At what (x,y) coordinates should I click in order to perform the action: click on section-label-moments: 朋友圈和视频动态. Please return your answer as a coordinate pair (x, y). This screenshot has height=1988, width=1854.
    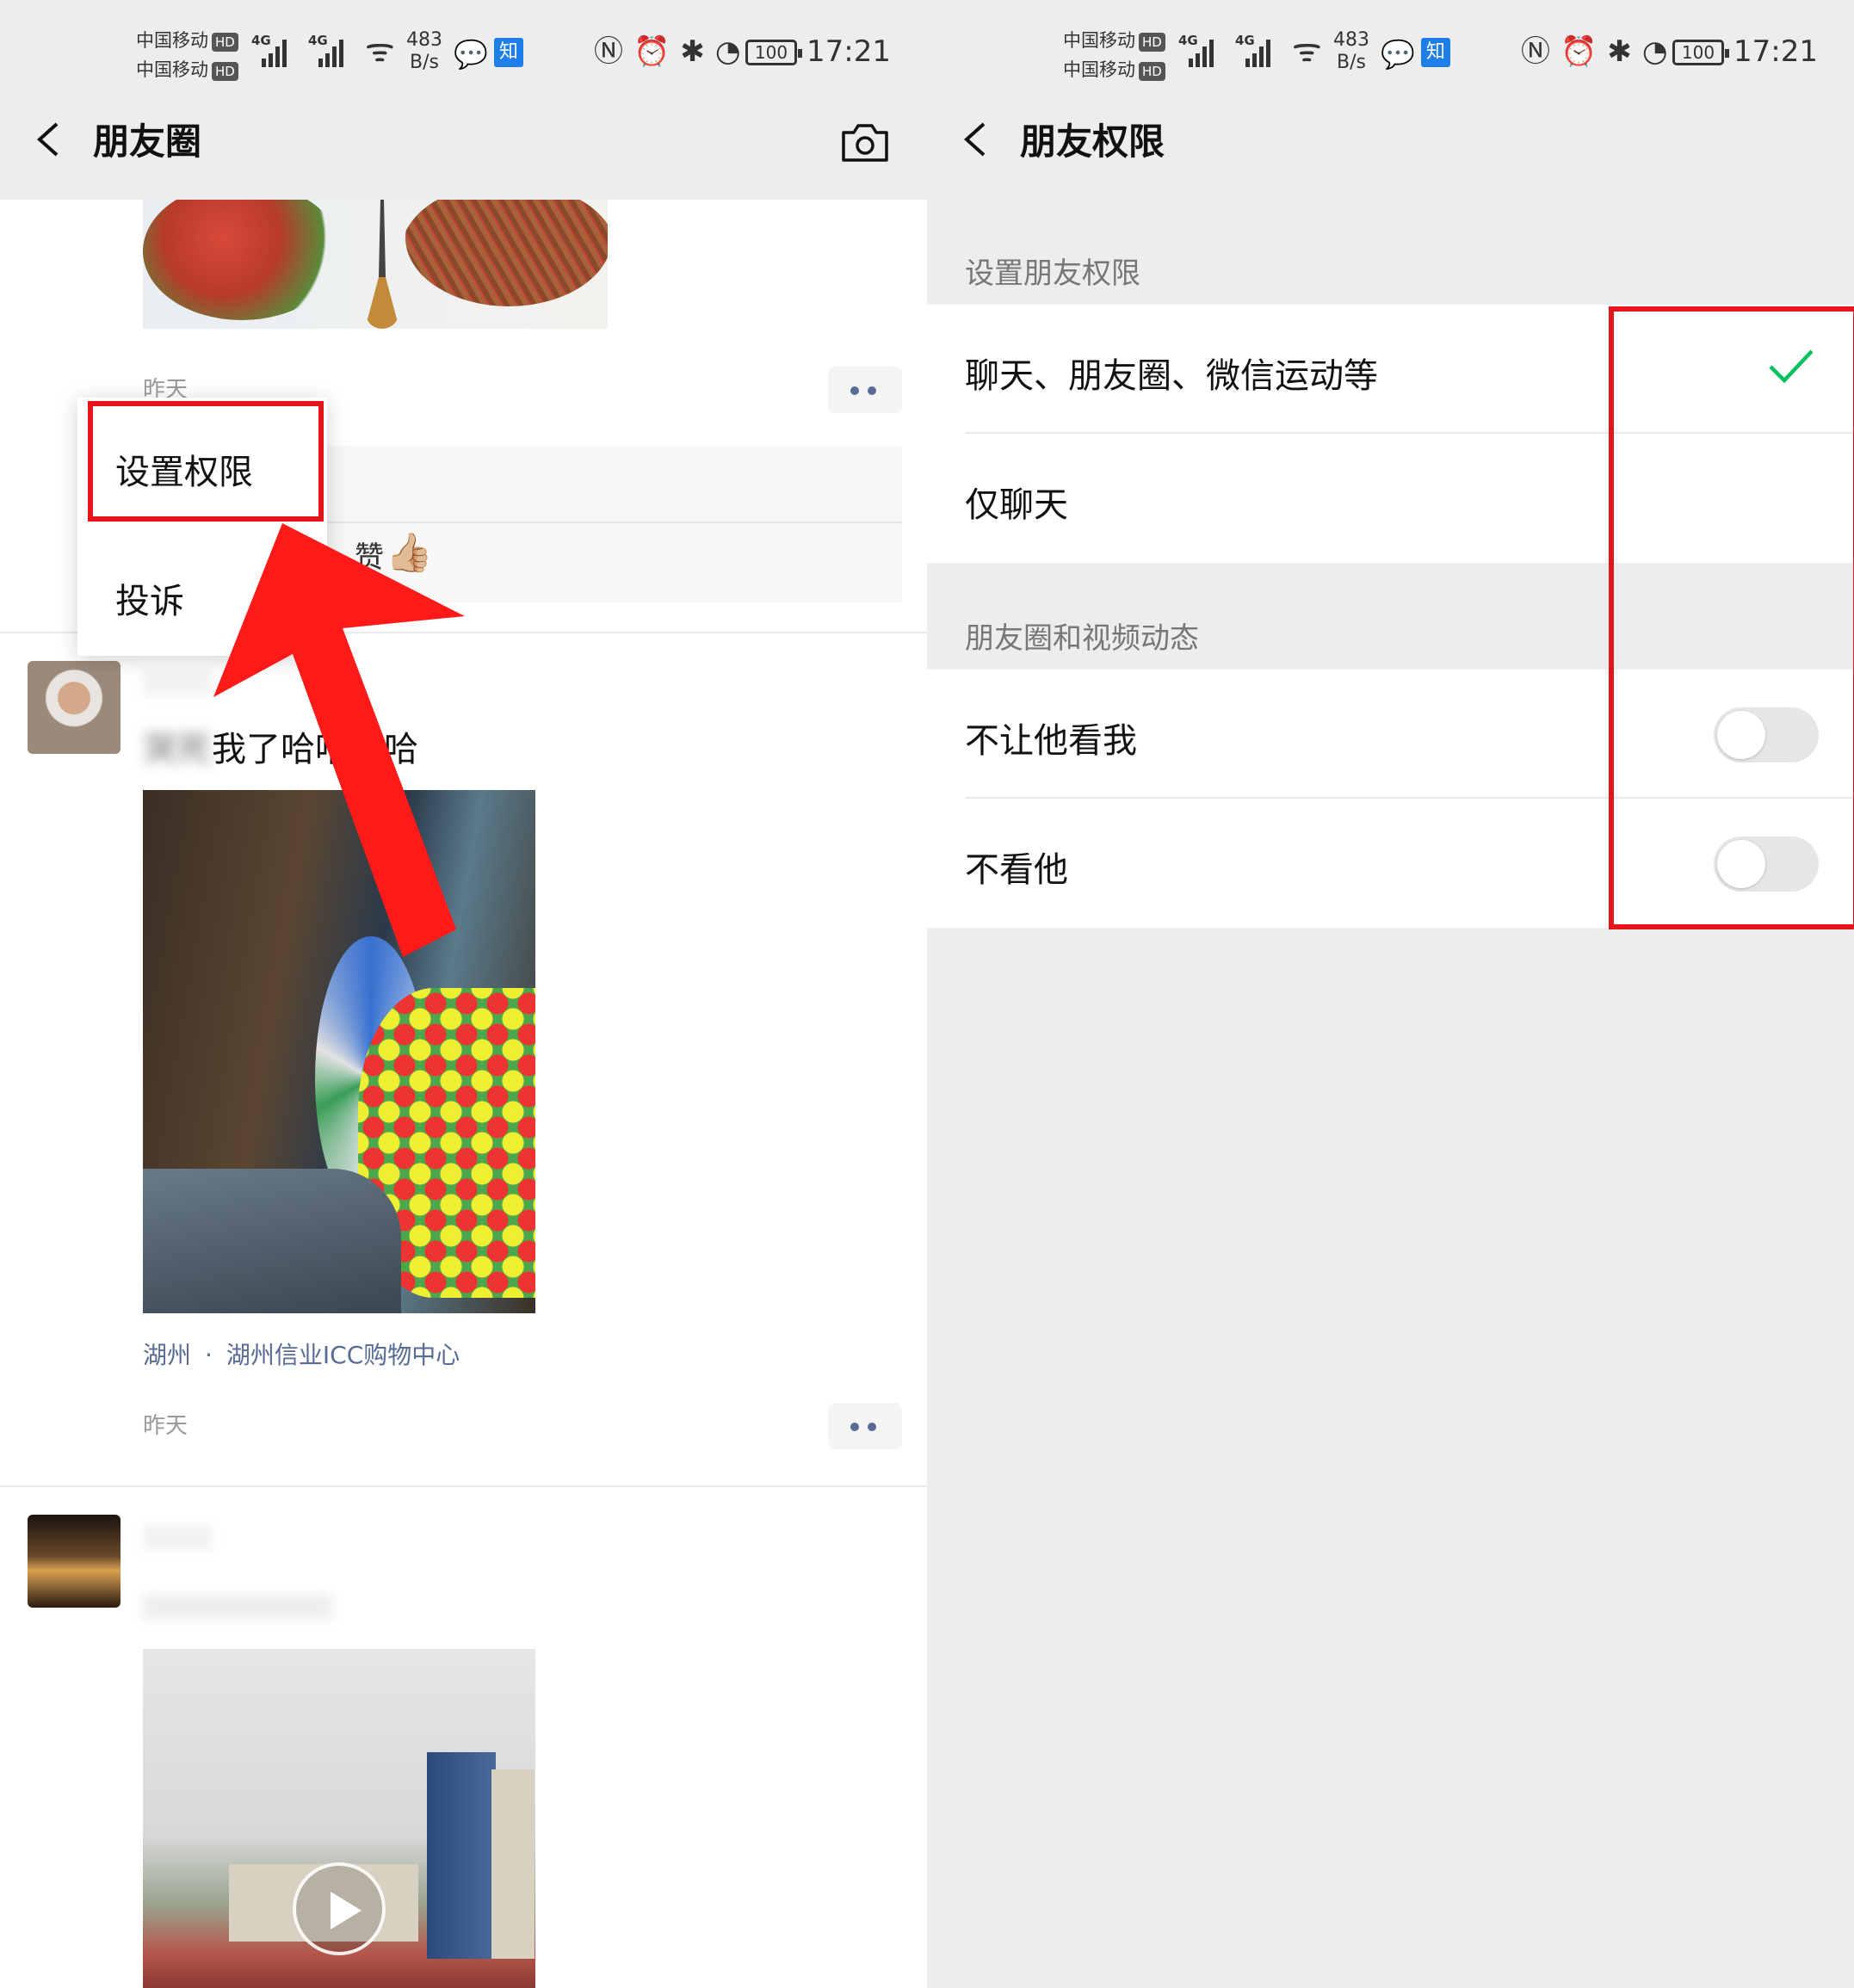
    Looking at the image, I should click on (1082, 638).